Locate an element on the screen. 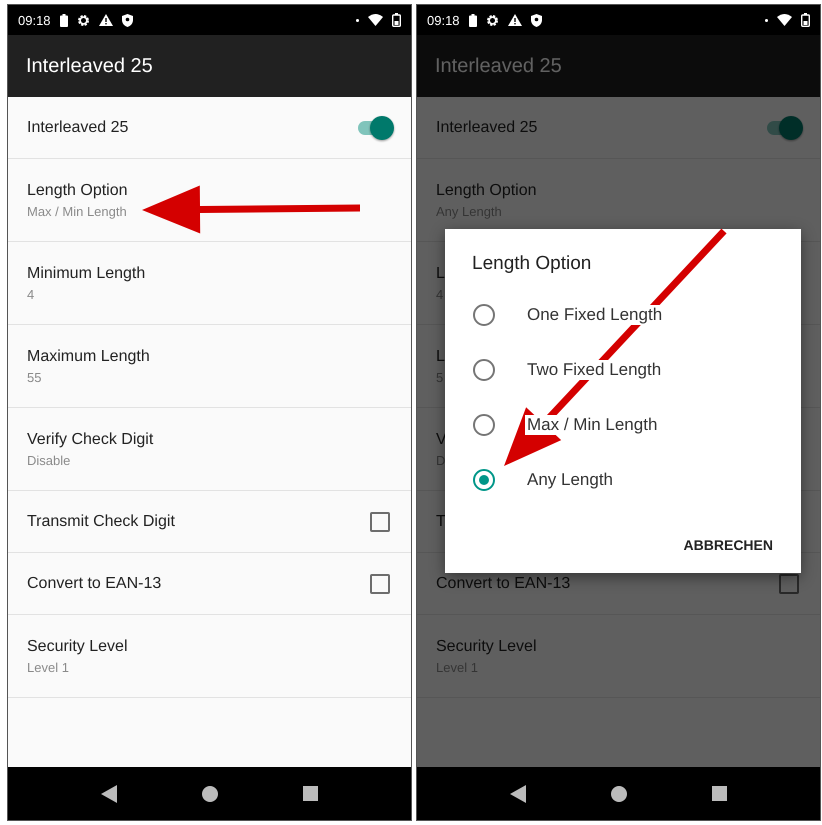 The image size is (822, 825). setting-row: Security Level Level 1 is located at coordinates (209, 656).